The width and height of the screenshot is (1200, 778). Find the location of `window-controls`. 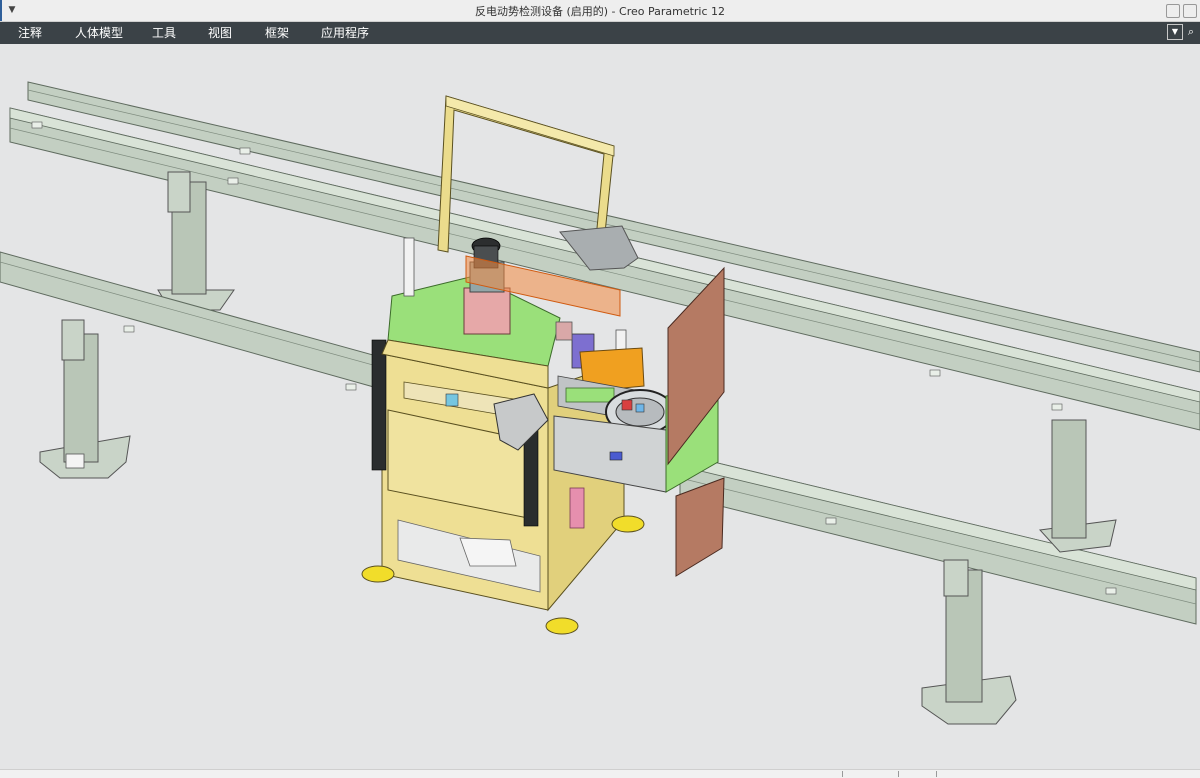

window-controls is located at coordinates (1180, 10).